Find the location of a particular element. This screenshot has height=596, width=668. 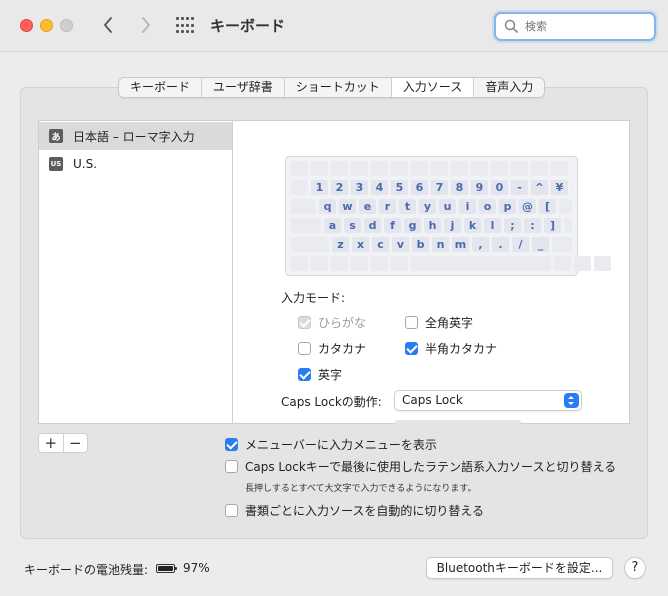

keyboard-row-bottom: z x c v b n m,. / _ is located at coordinates (431, 244).